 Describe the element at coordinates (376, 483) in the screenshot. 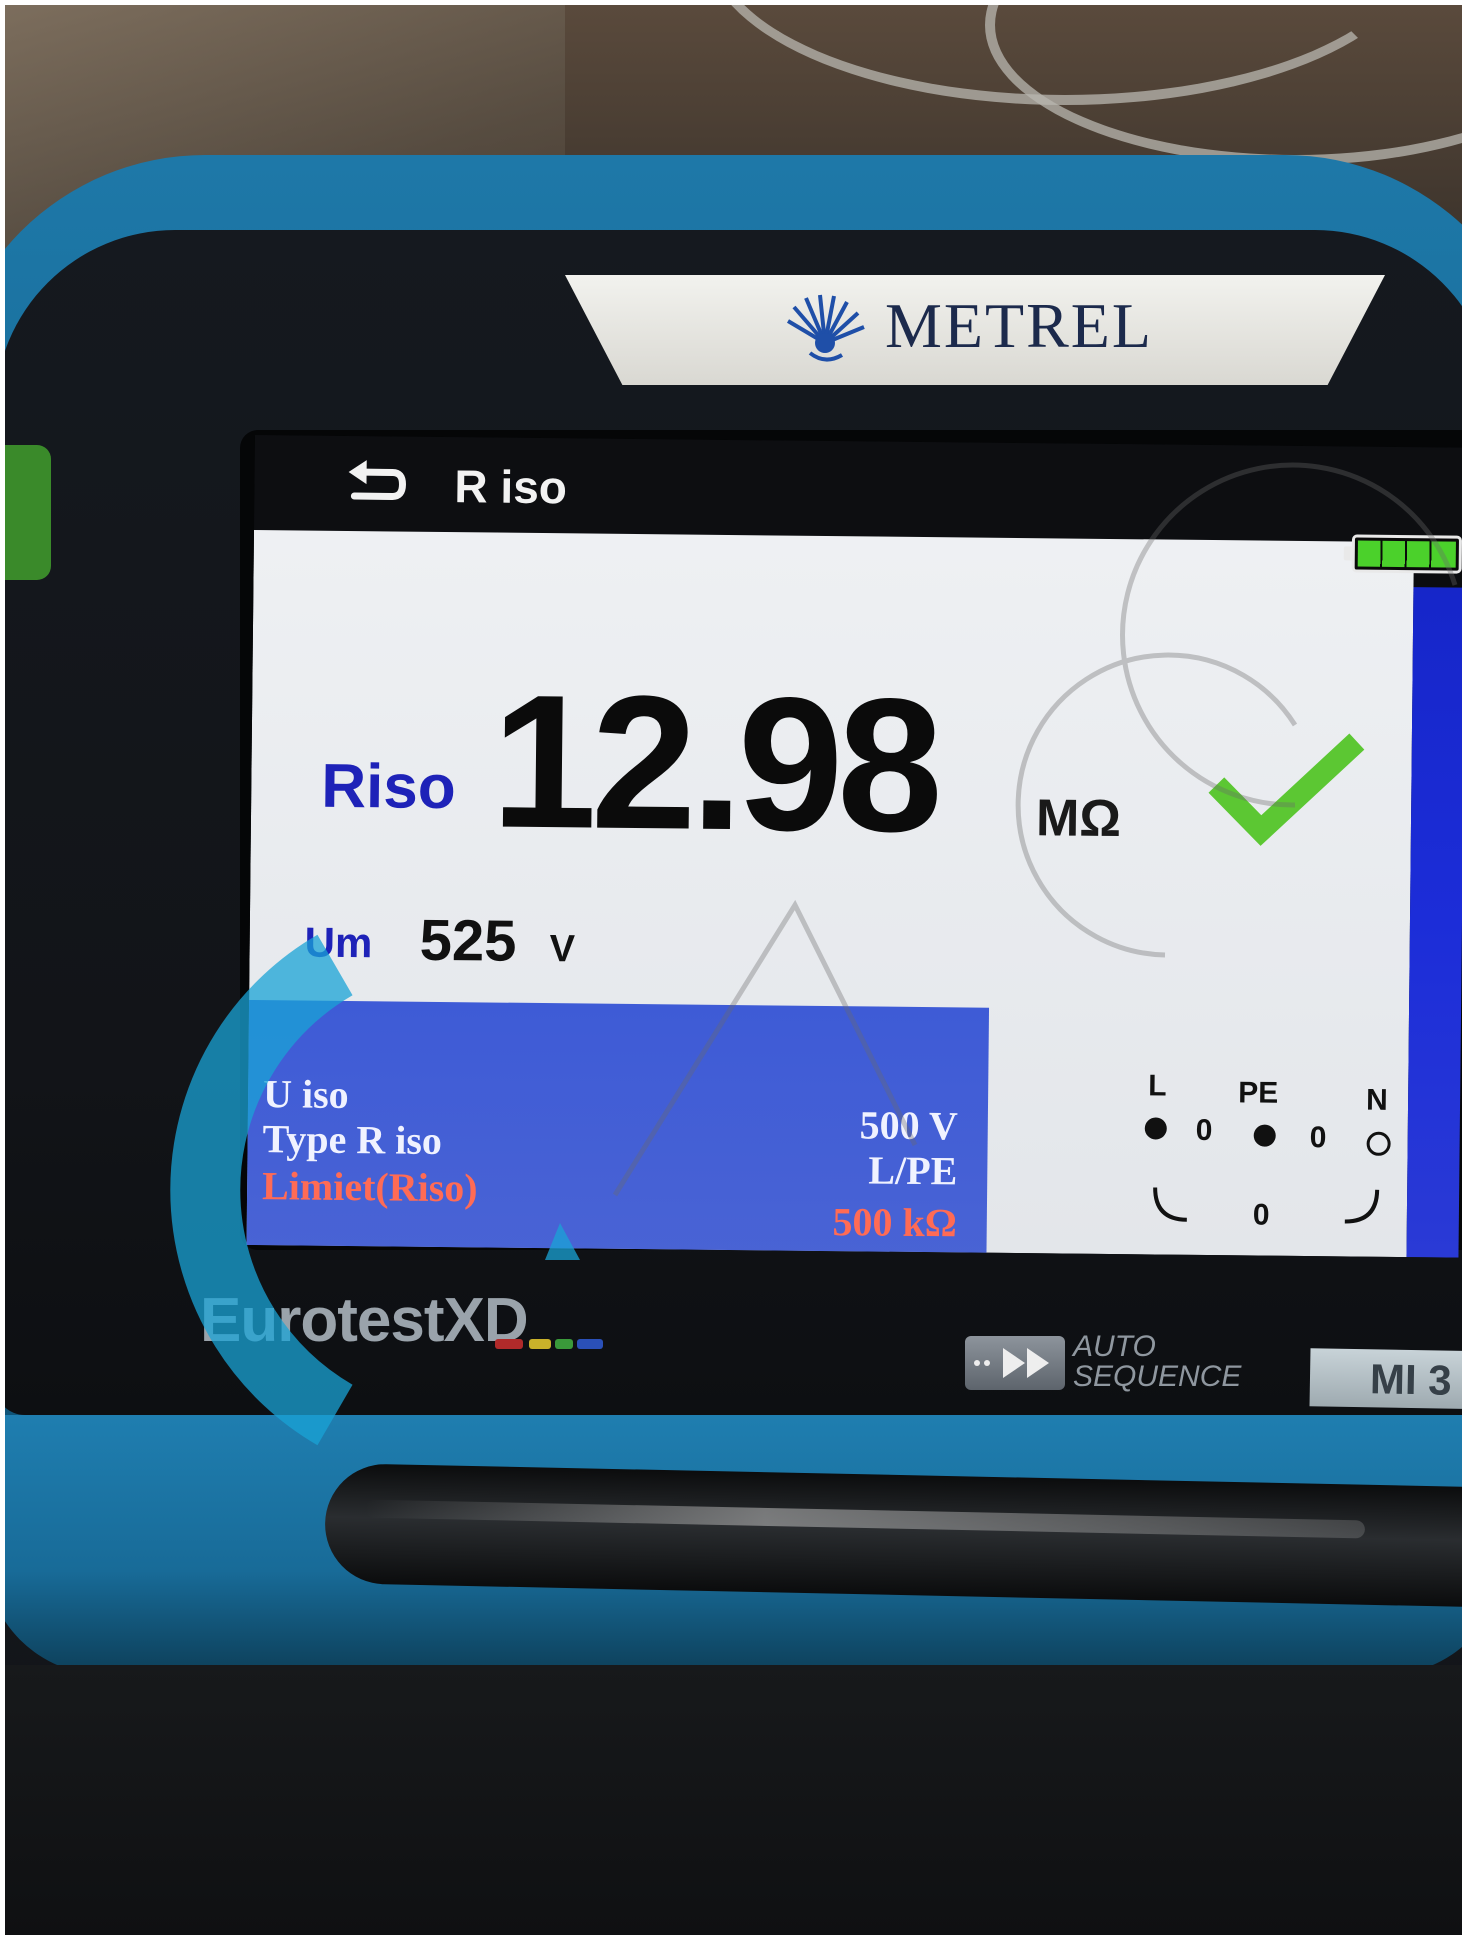

I see `back-arrow-icon` at that location.